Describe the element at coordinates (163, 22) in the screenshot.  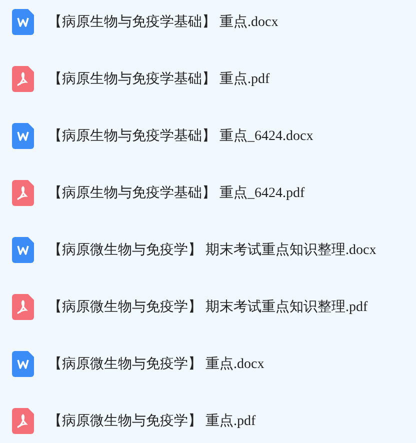
I see `file-name: 【病原生物与免疫学基础】 重点.docx` at that location.